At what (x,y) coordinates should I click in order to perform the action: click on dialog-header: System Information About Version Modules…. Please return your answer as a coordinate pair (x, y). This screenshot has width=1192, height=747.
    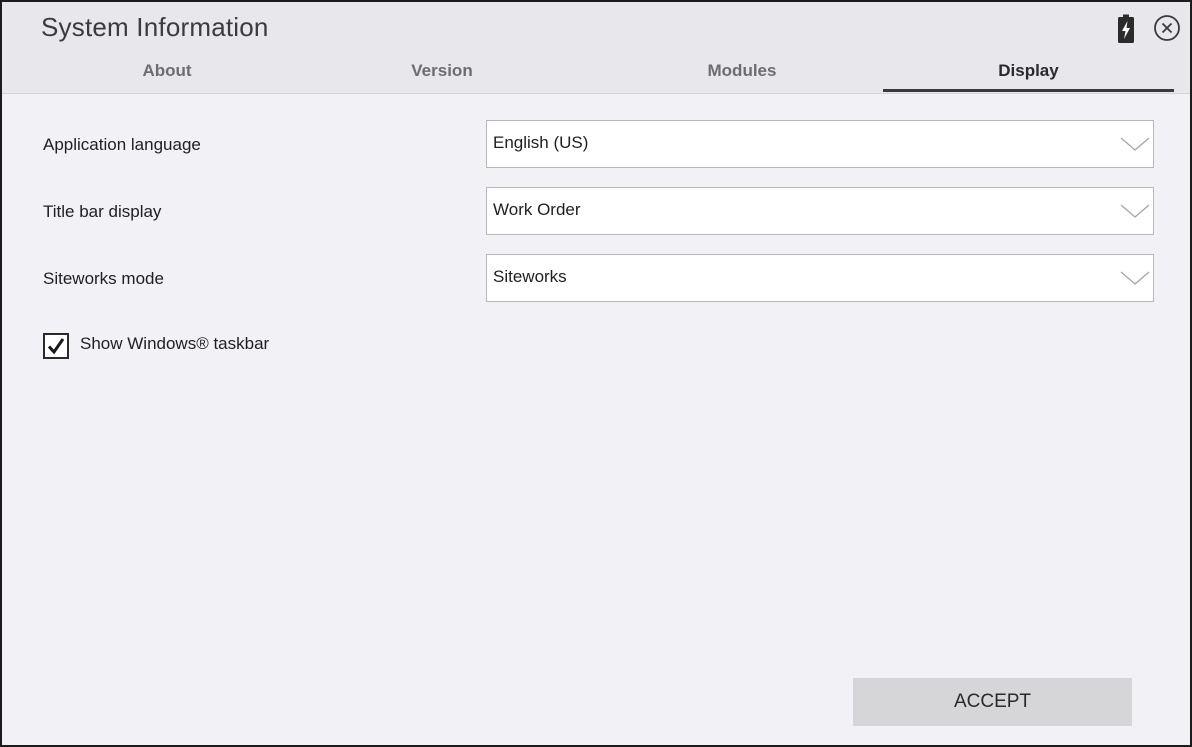
    Looking at the image, I should click on (596, 48).